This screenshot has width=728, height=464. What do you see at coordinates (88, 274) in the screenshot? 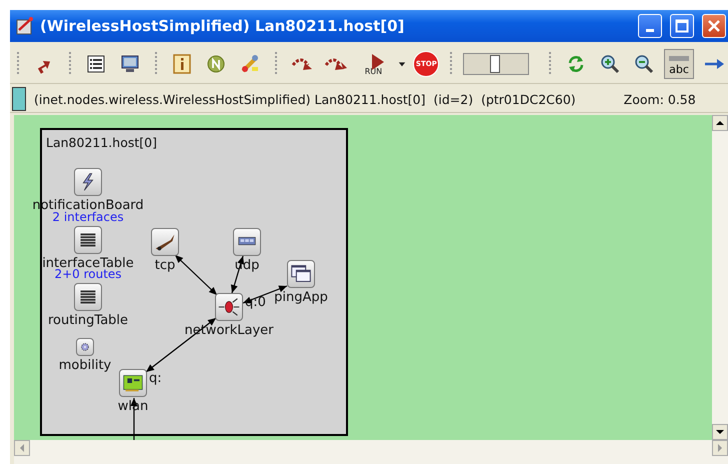
I see `node-info: 2+0 routes` at bounding box center [88, 274].